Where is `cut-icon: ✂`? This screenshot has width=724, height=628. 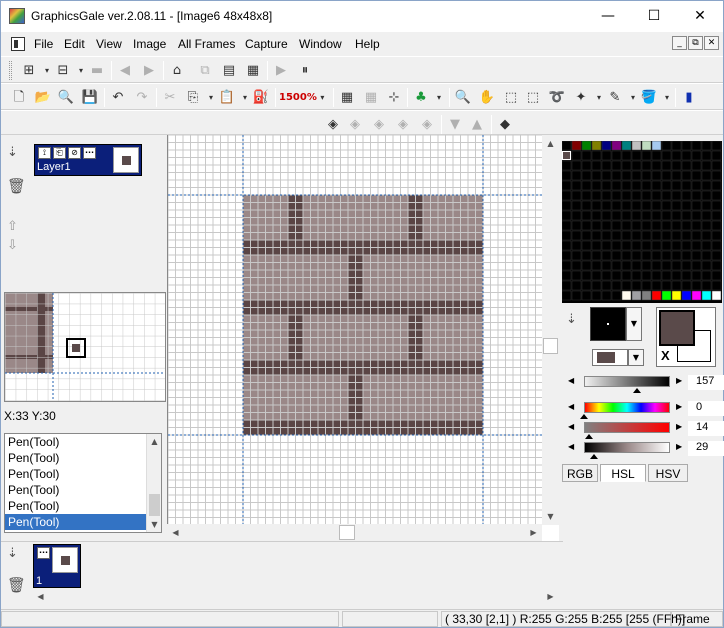 cut-icon: ✂ is located at coordinates (170, 97).